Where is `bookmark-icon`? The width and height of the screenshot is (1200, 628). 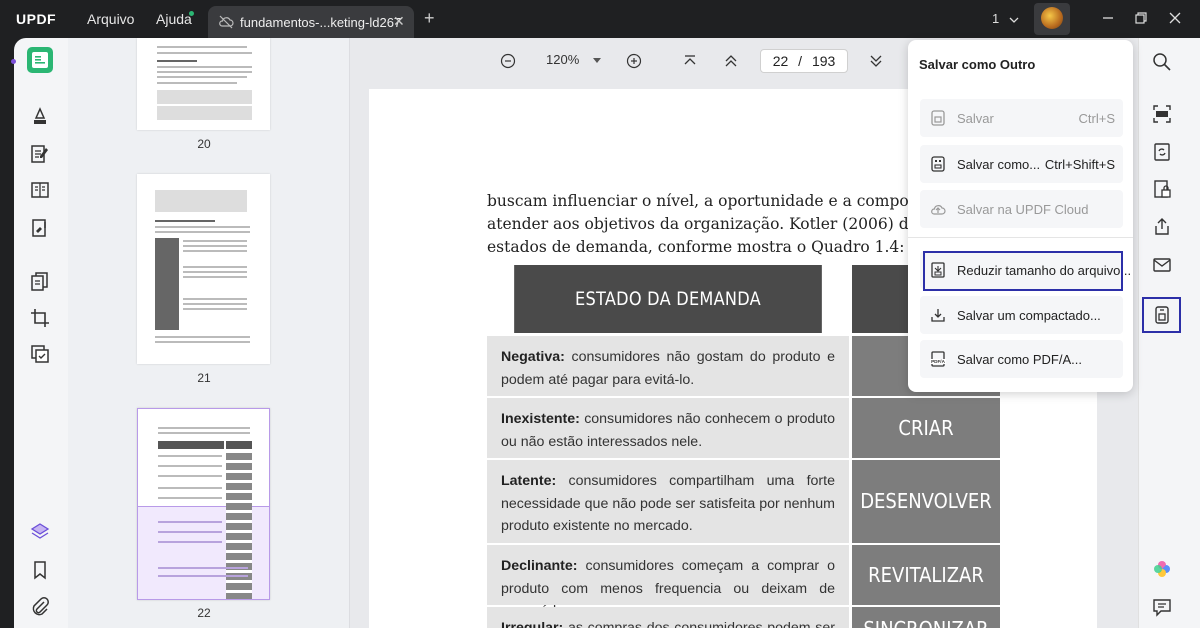 bookmark-icon is located at coordinates (40, 570).